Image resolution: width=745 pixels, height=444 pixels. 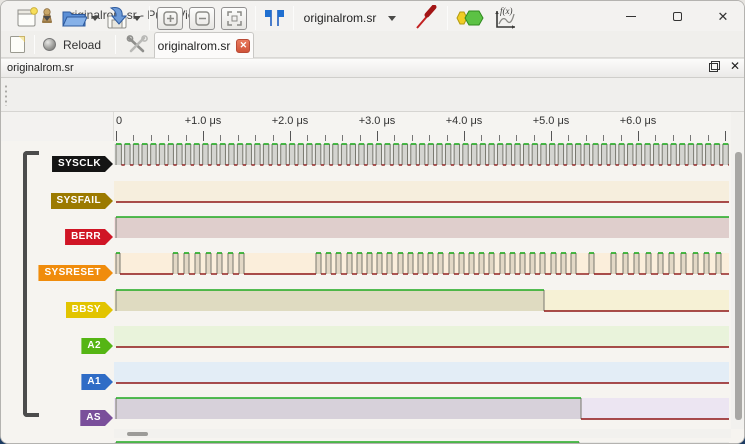 I want to click on new-file-button, so click(x=33, y=18).